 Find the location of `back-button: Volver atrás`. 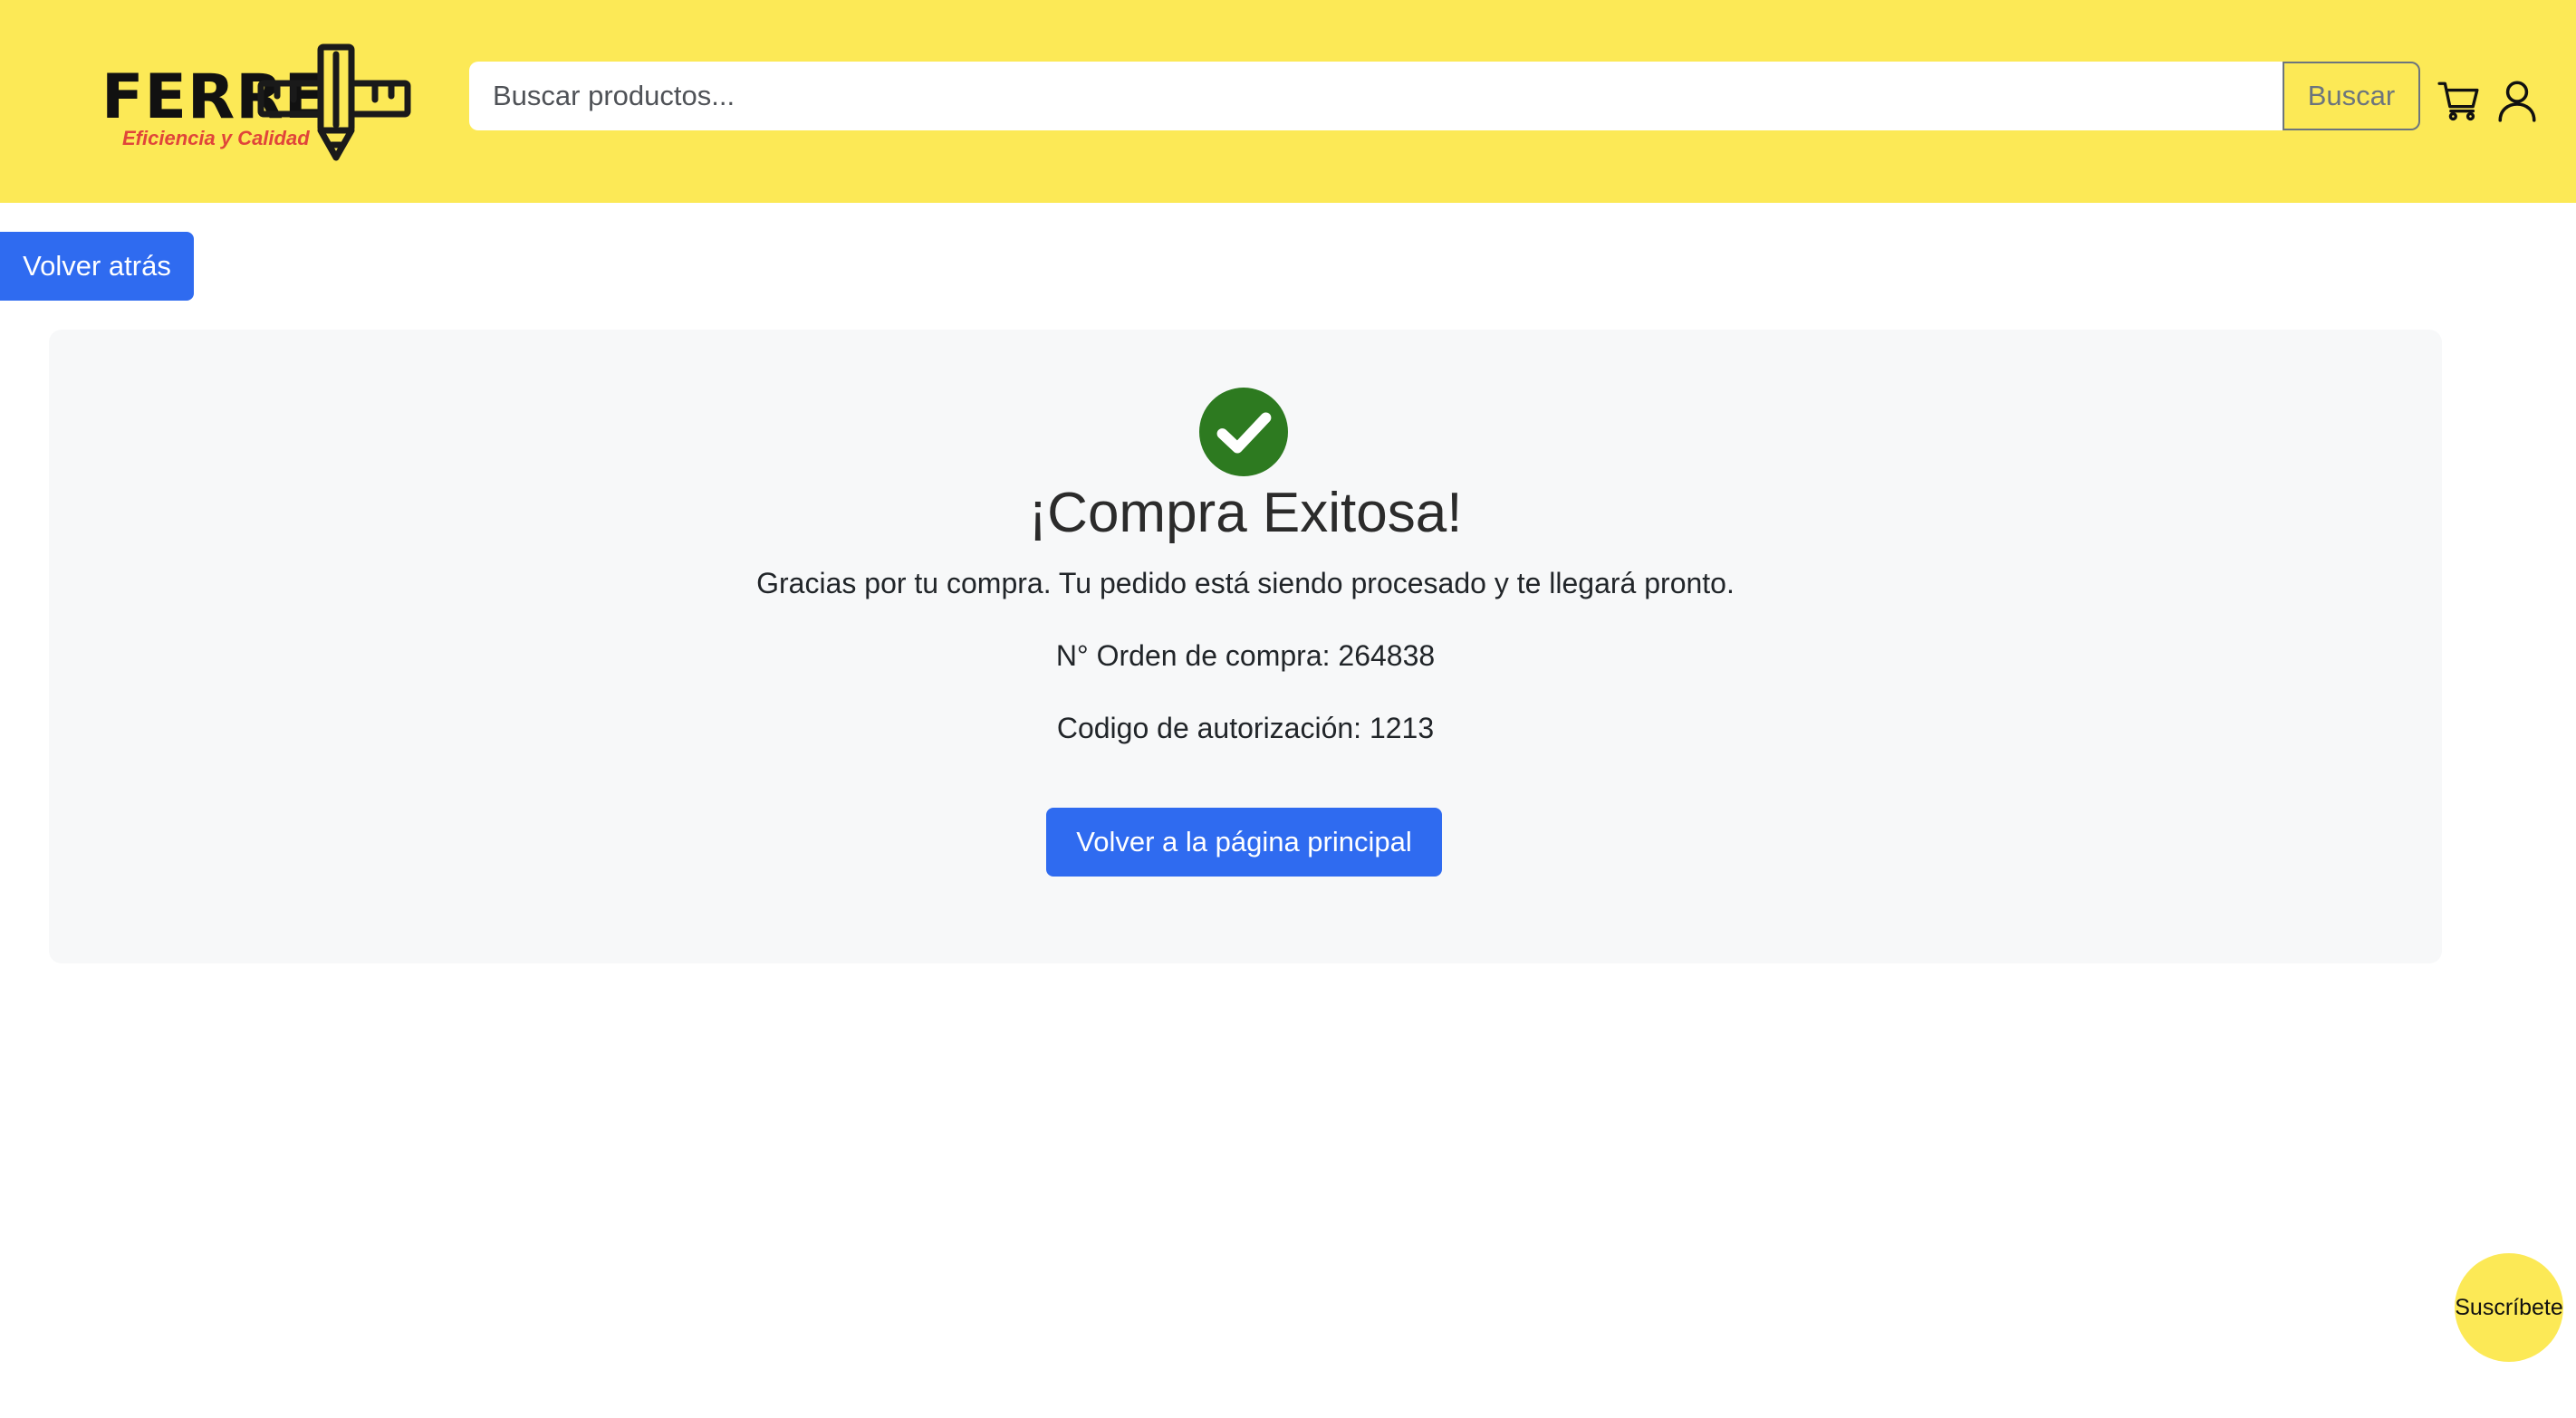

back-button: Volver atrás is located at coordinates (97, 266).